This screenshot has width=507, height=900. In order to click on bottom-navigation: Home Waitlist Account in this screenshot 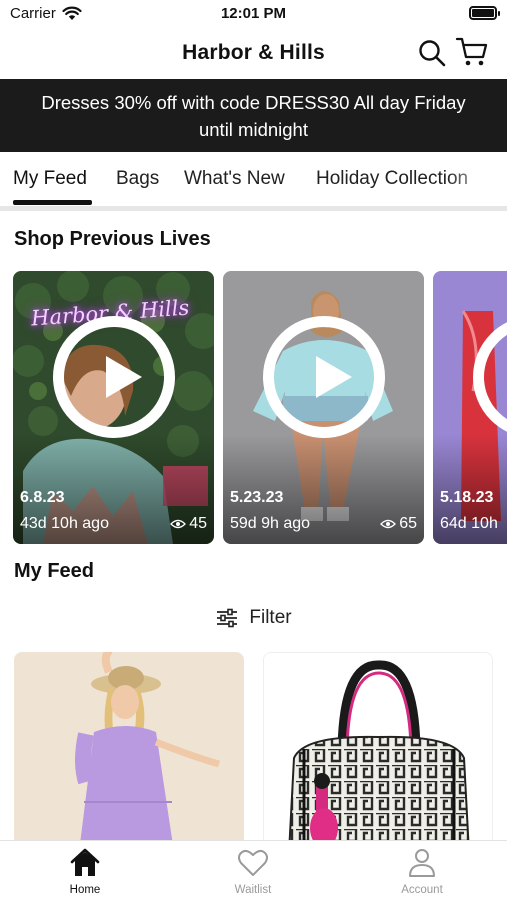, I will do `click(253, 870)`.